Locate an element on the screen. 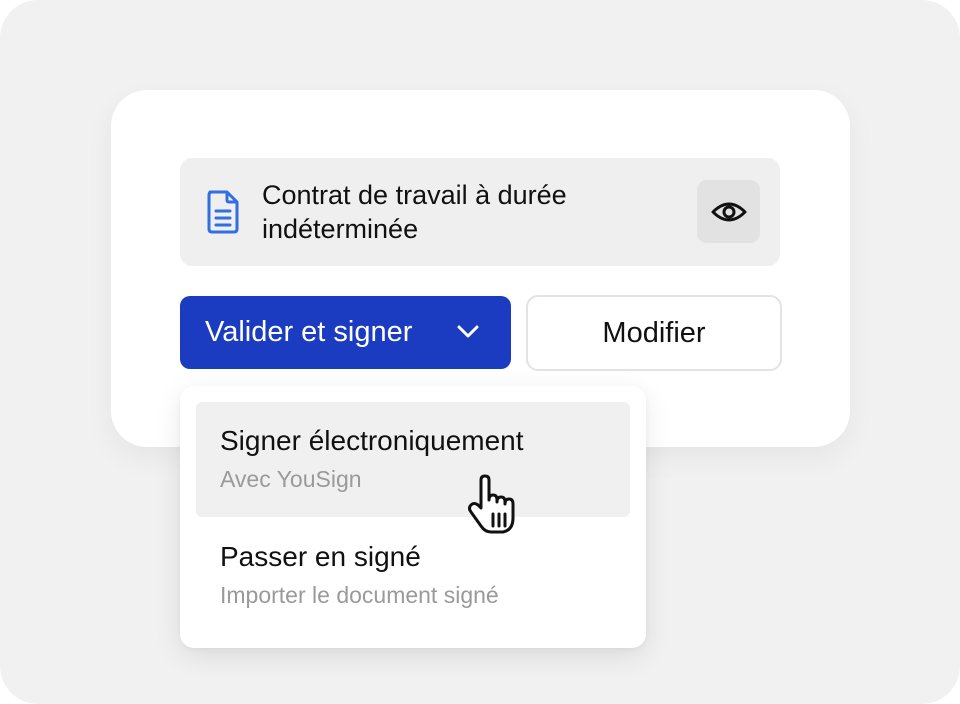 The image size is (960, 704). document-icon is located at coordinates (223, 212).